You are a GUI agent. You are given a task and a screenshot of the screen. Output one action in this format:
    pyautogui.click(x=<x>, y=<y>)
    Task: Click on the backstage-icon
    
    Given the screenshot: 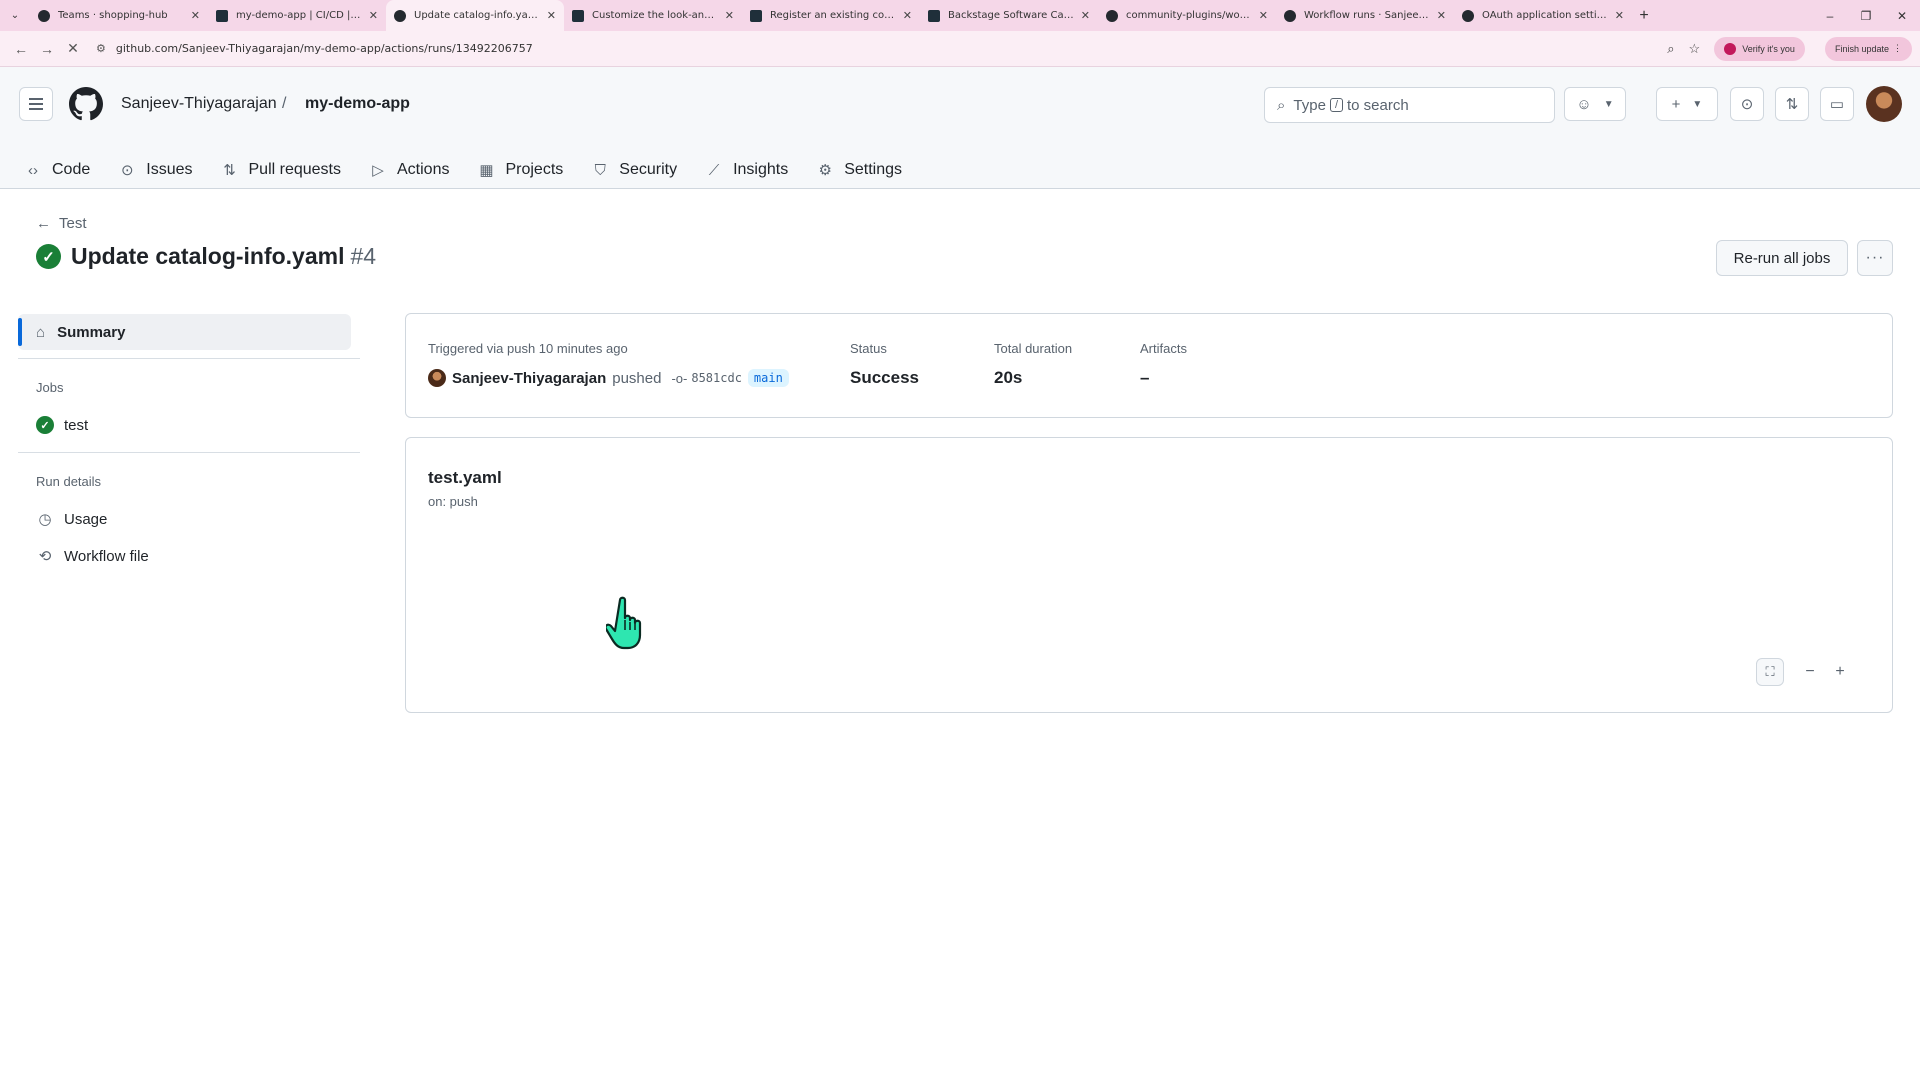 What is the action you would take?
    pyautogui.click(x=756, y=15)
    